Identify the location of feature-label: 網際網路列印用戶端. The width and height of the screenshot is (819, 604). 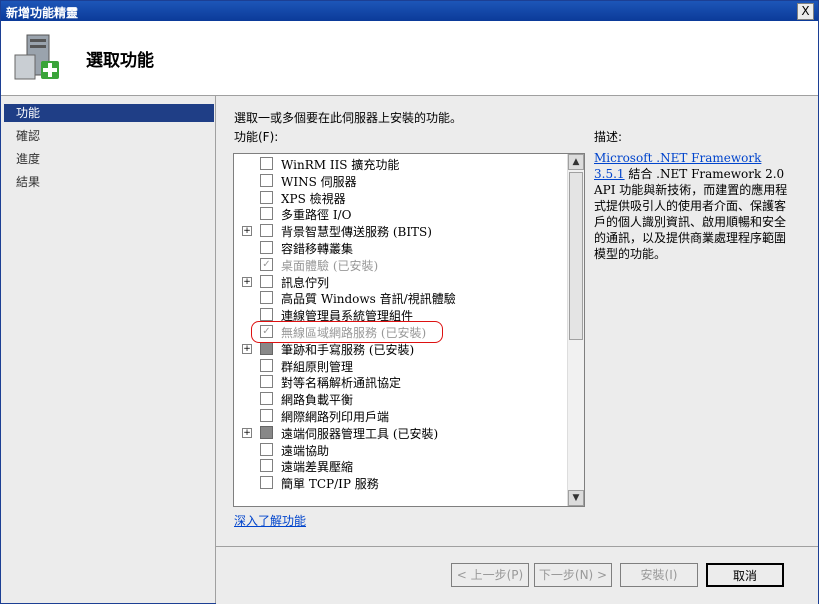
(335, 417).